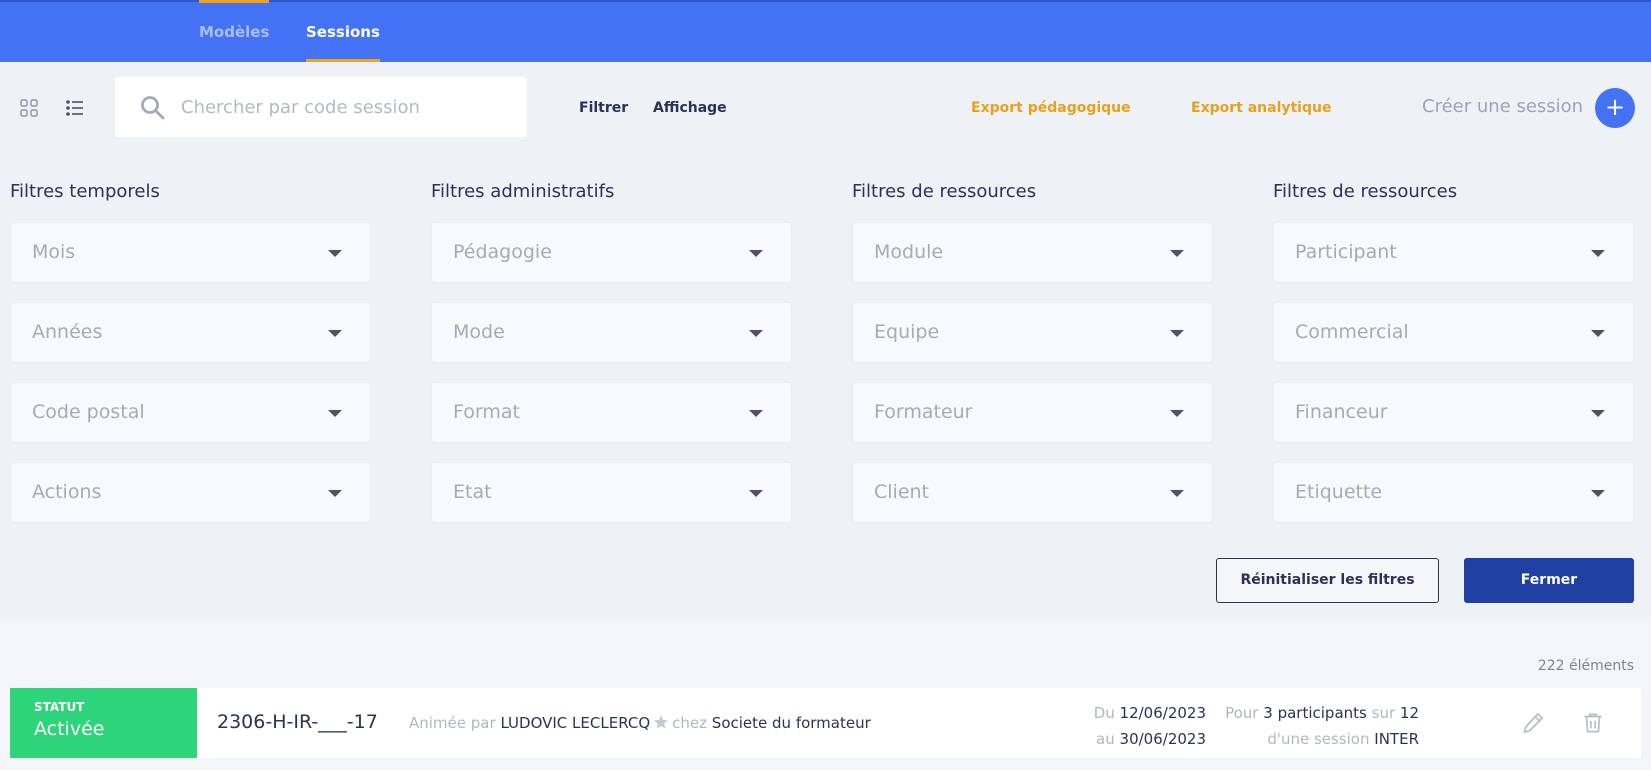 This screenshot has width=1651, height=770. What do you see at coordinates (1585, 666) in the screenshot?
I see `results-count: 222 éléments` at bounding box center [1585, 666].